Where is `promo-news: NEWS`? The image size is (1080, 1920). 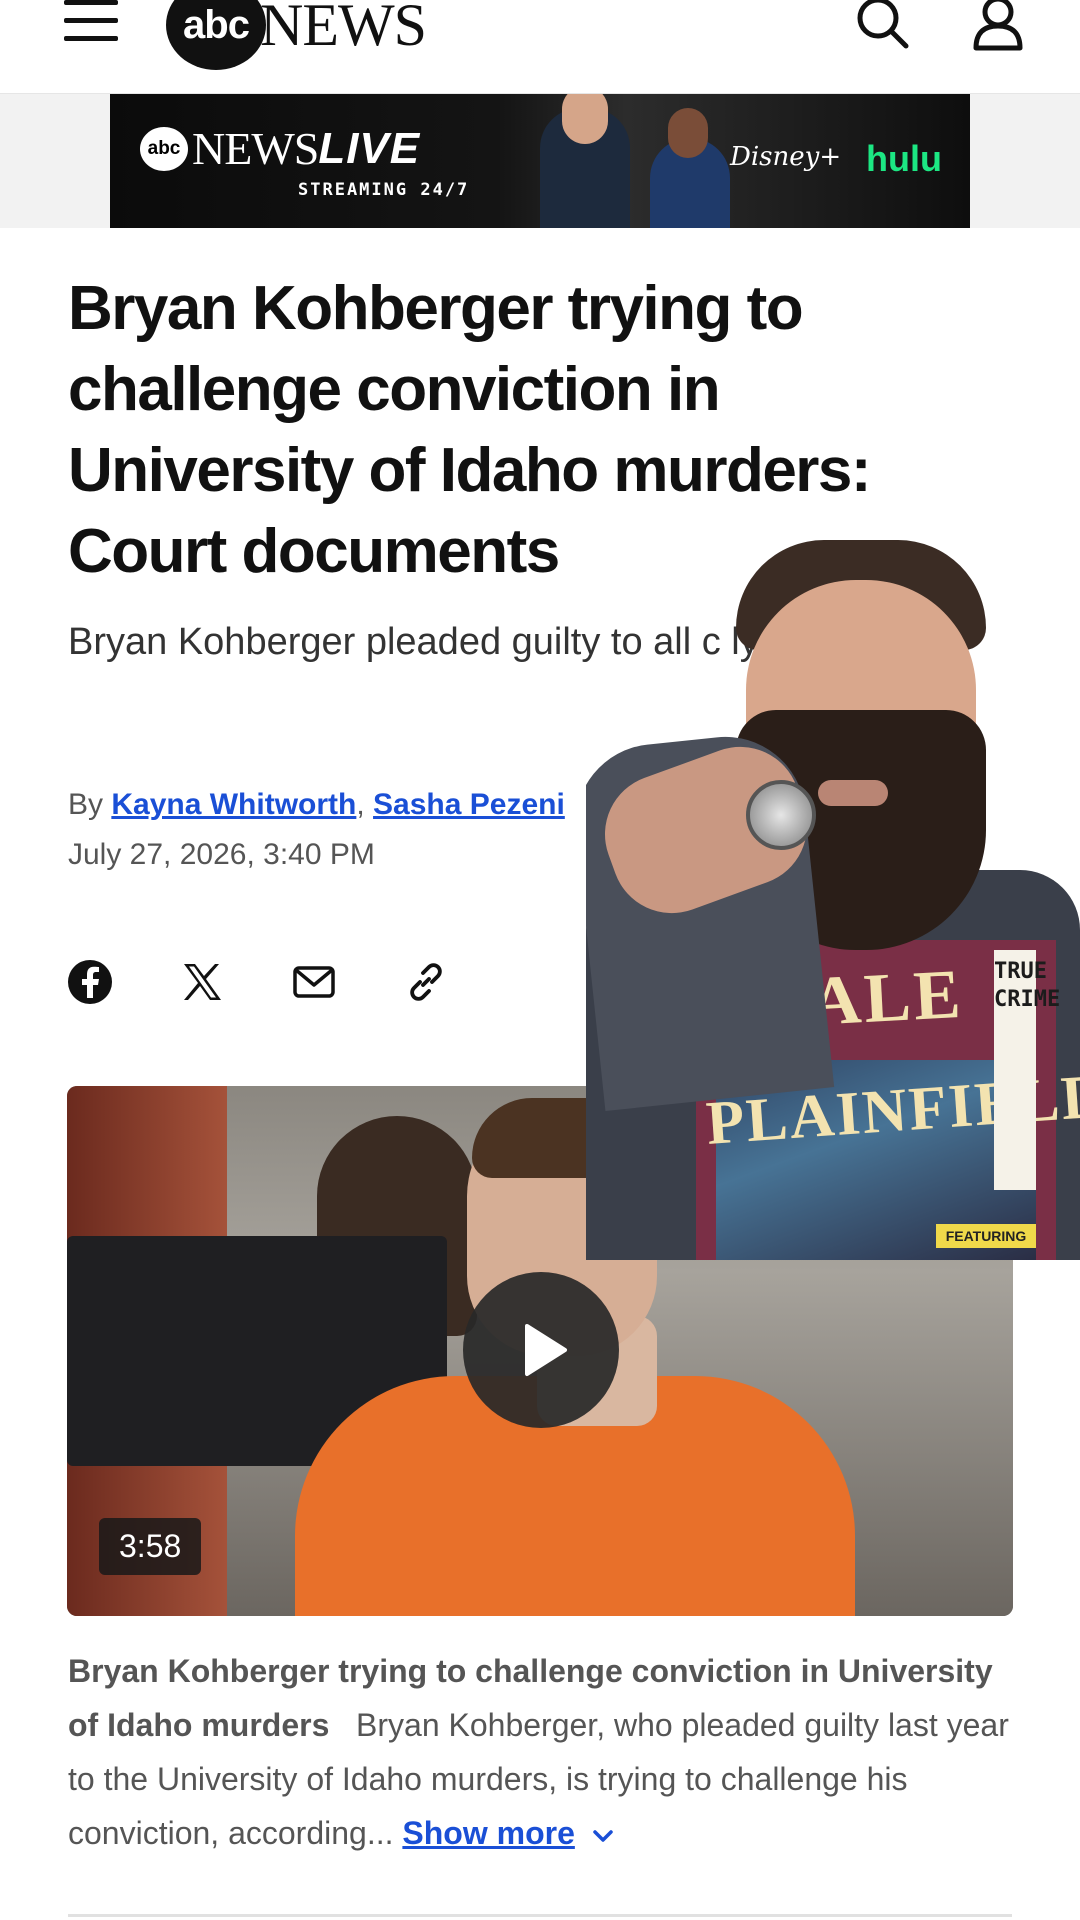 promo-news: NEWS is located at coordinates (255, 148).